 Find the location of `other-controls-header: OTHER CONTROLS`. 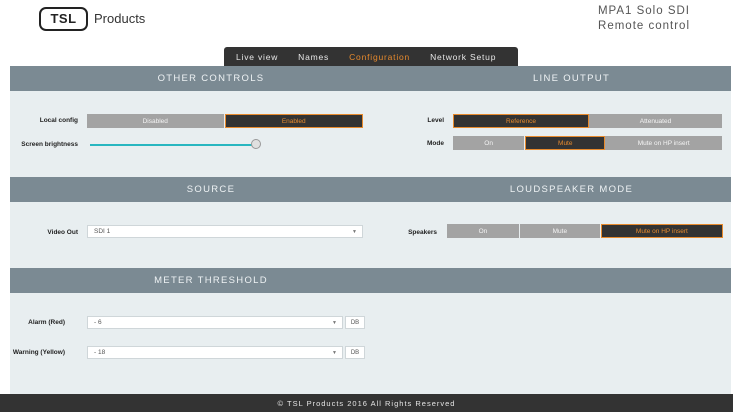

other-controls-header: OTHER CONTROLS is located at coordinates (211, 78).